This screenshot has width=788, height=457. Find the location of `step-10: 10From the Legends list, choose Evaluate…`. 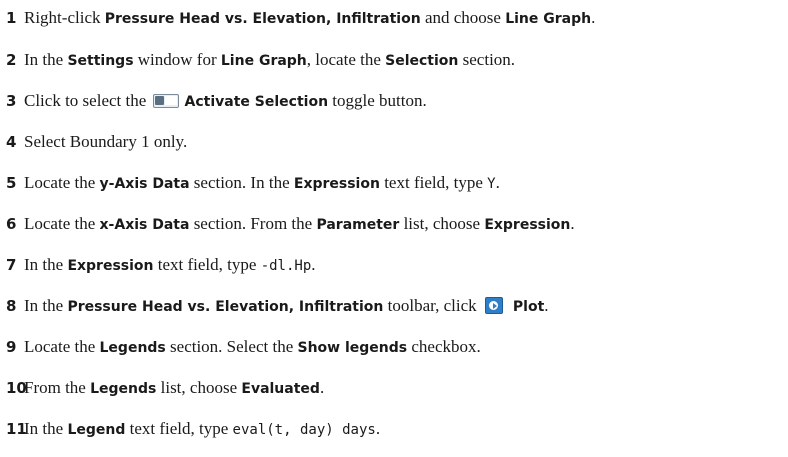

step-10: 10From the Legends list, choose Evaluate… is located at coordinates (165, 388).